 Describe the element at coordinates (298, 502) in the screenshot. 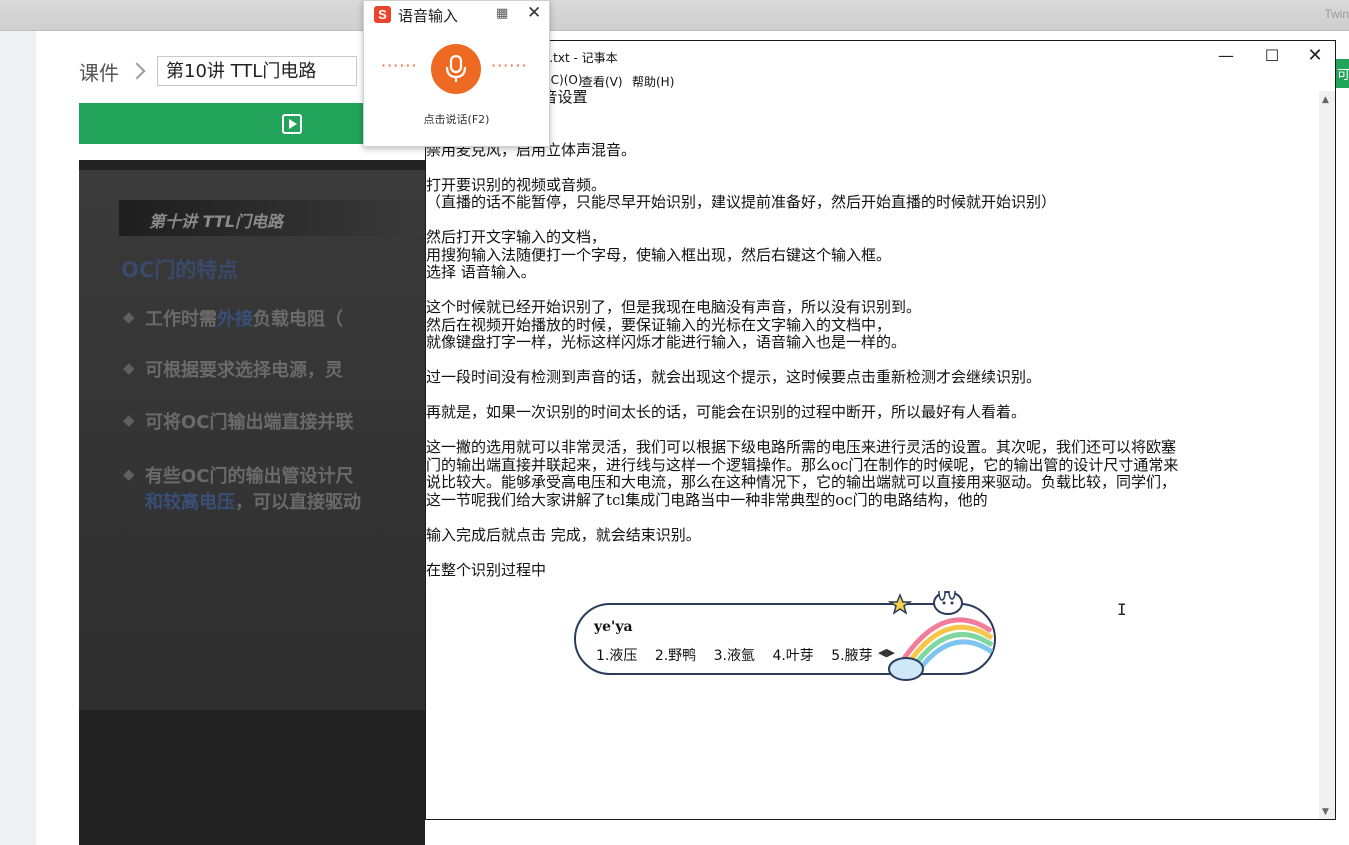

I see `bullet-text: ，可以直接驱动` at that location.